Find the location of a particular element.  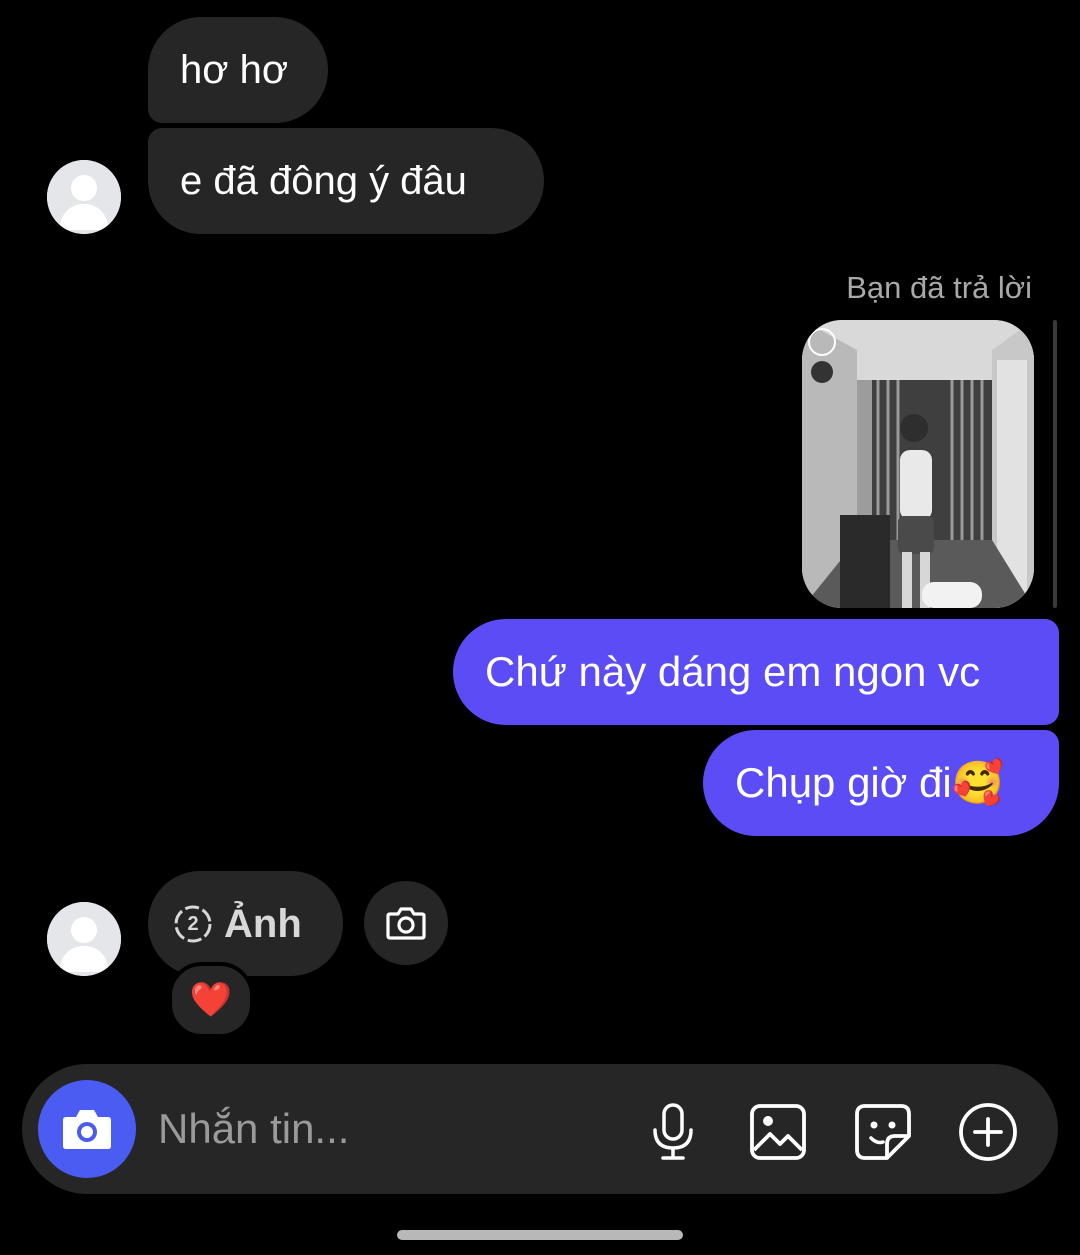

plus-circle-icon is located at coordinates (988, 1132).